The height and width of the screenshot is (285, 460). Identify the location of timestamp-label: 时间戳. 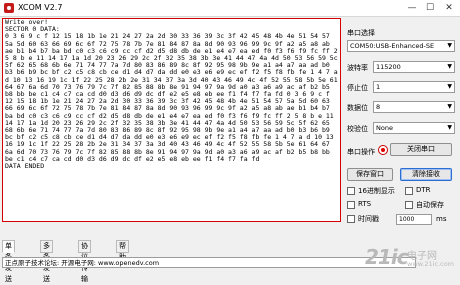
(368, 219).